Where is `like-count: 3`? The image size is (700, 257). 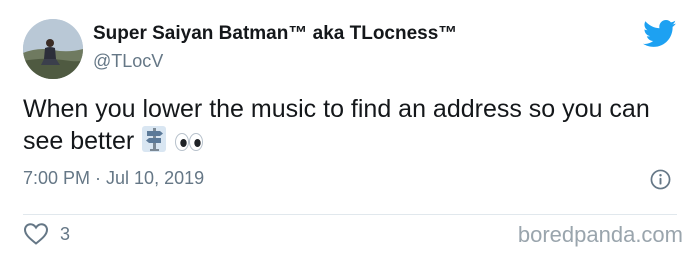
like-count: 3 is located at coordinates (65, 233).